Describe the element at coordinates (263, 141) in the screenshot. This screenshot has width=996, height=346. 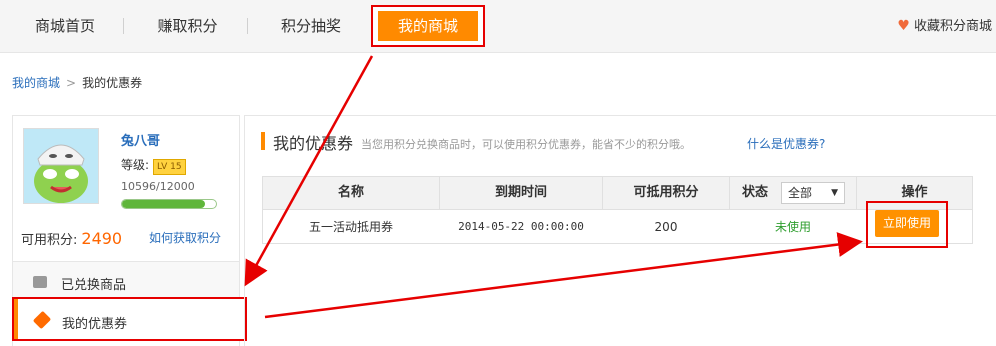
I see `title-accent-bar` at that location.